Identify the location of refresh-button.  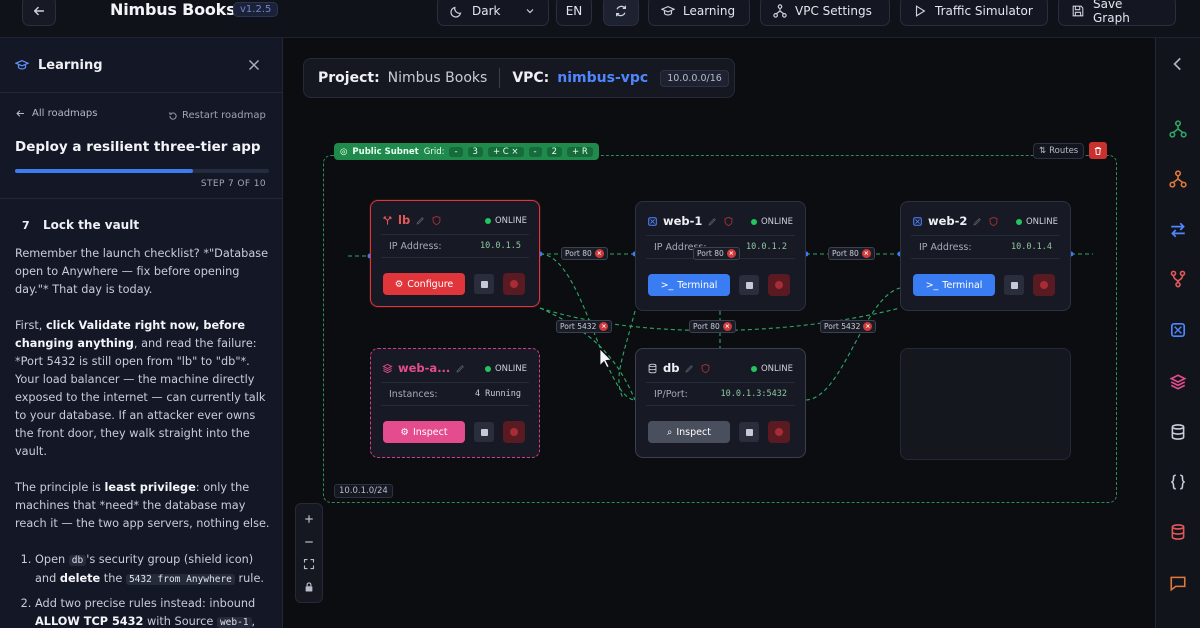
(621, 13).